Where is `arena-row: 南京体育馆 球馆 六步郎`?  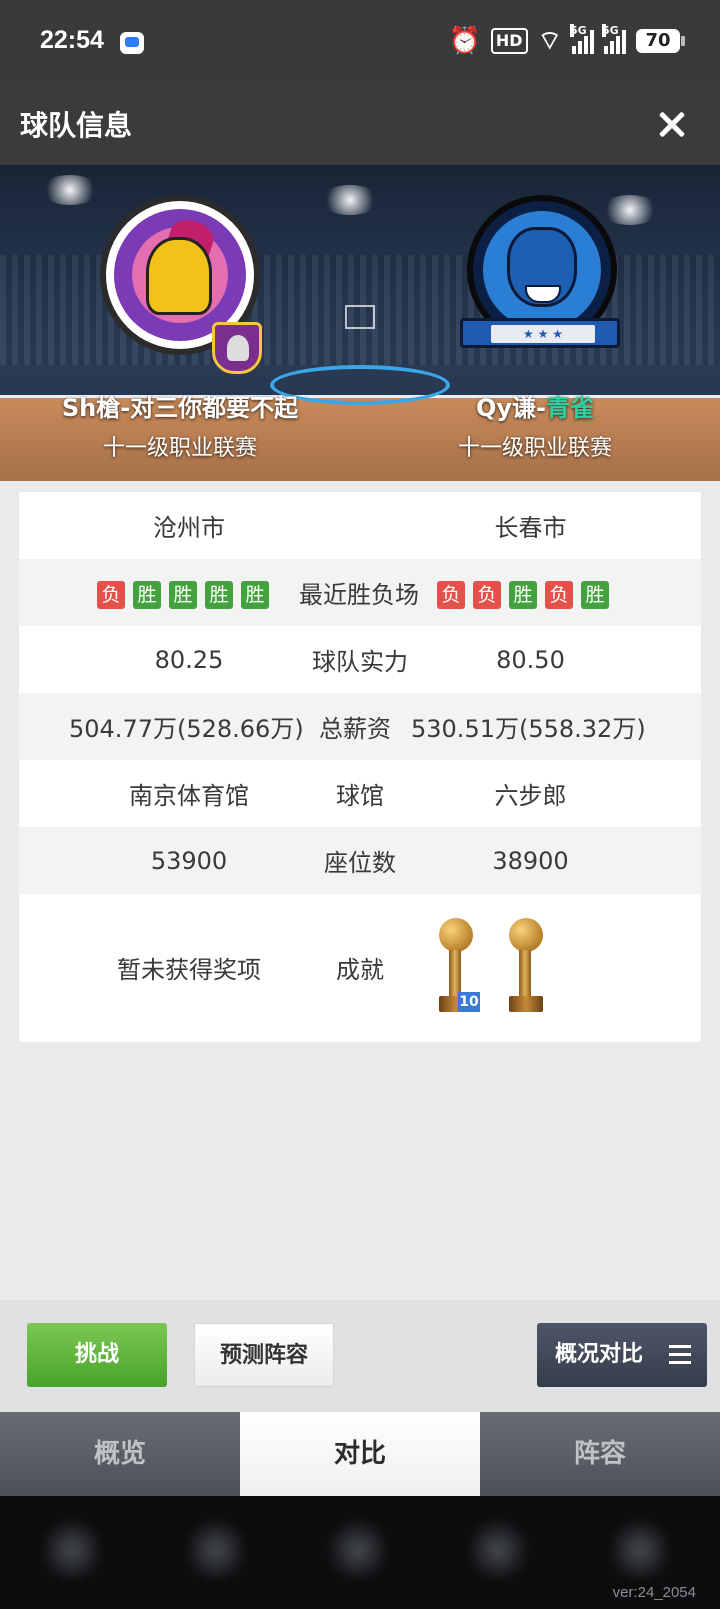
arena-row: 南京体育馆 球馆 六步郎 is located at coordinates (360, 793).